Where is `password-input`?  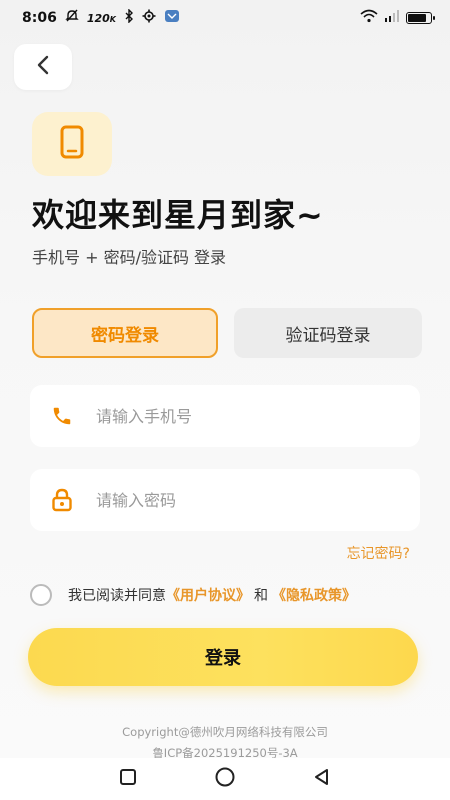 password-input is located at coordinates (236, 500).